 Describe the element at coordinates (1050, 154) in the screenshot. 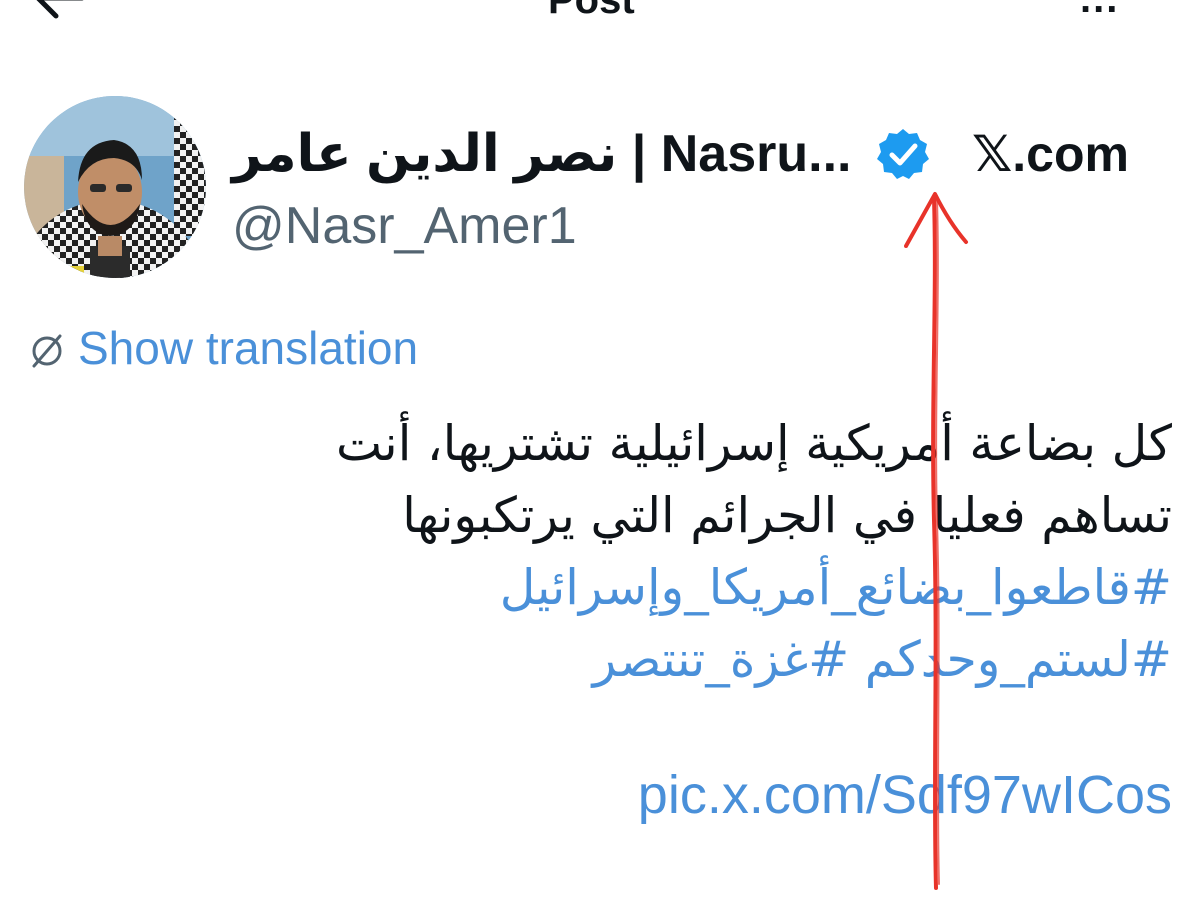

I see `x-logo: 𝕏.com` at that location.